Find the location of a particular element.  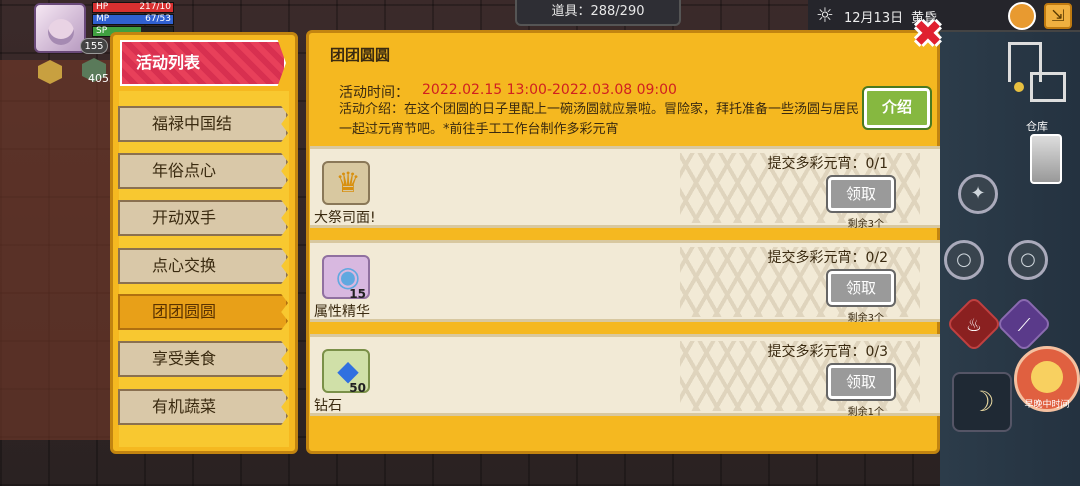

intro-button: 介绍 is located at coordinates (897, 108).